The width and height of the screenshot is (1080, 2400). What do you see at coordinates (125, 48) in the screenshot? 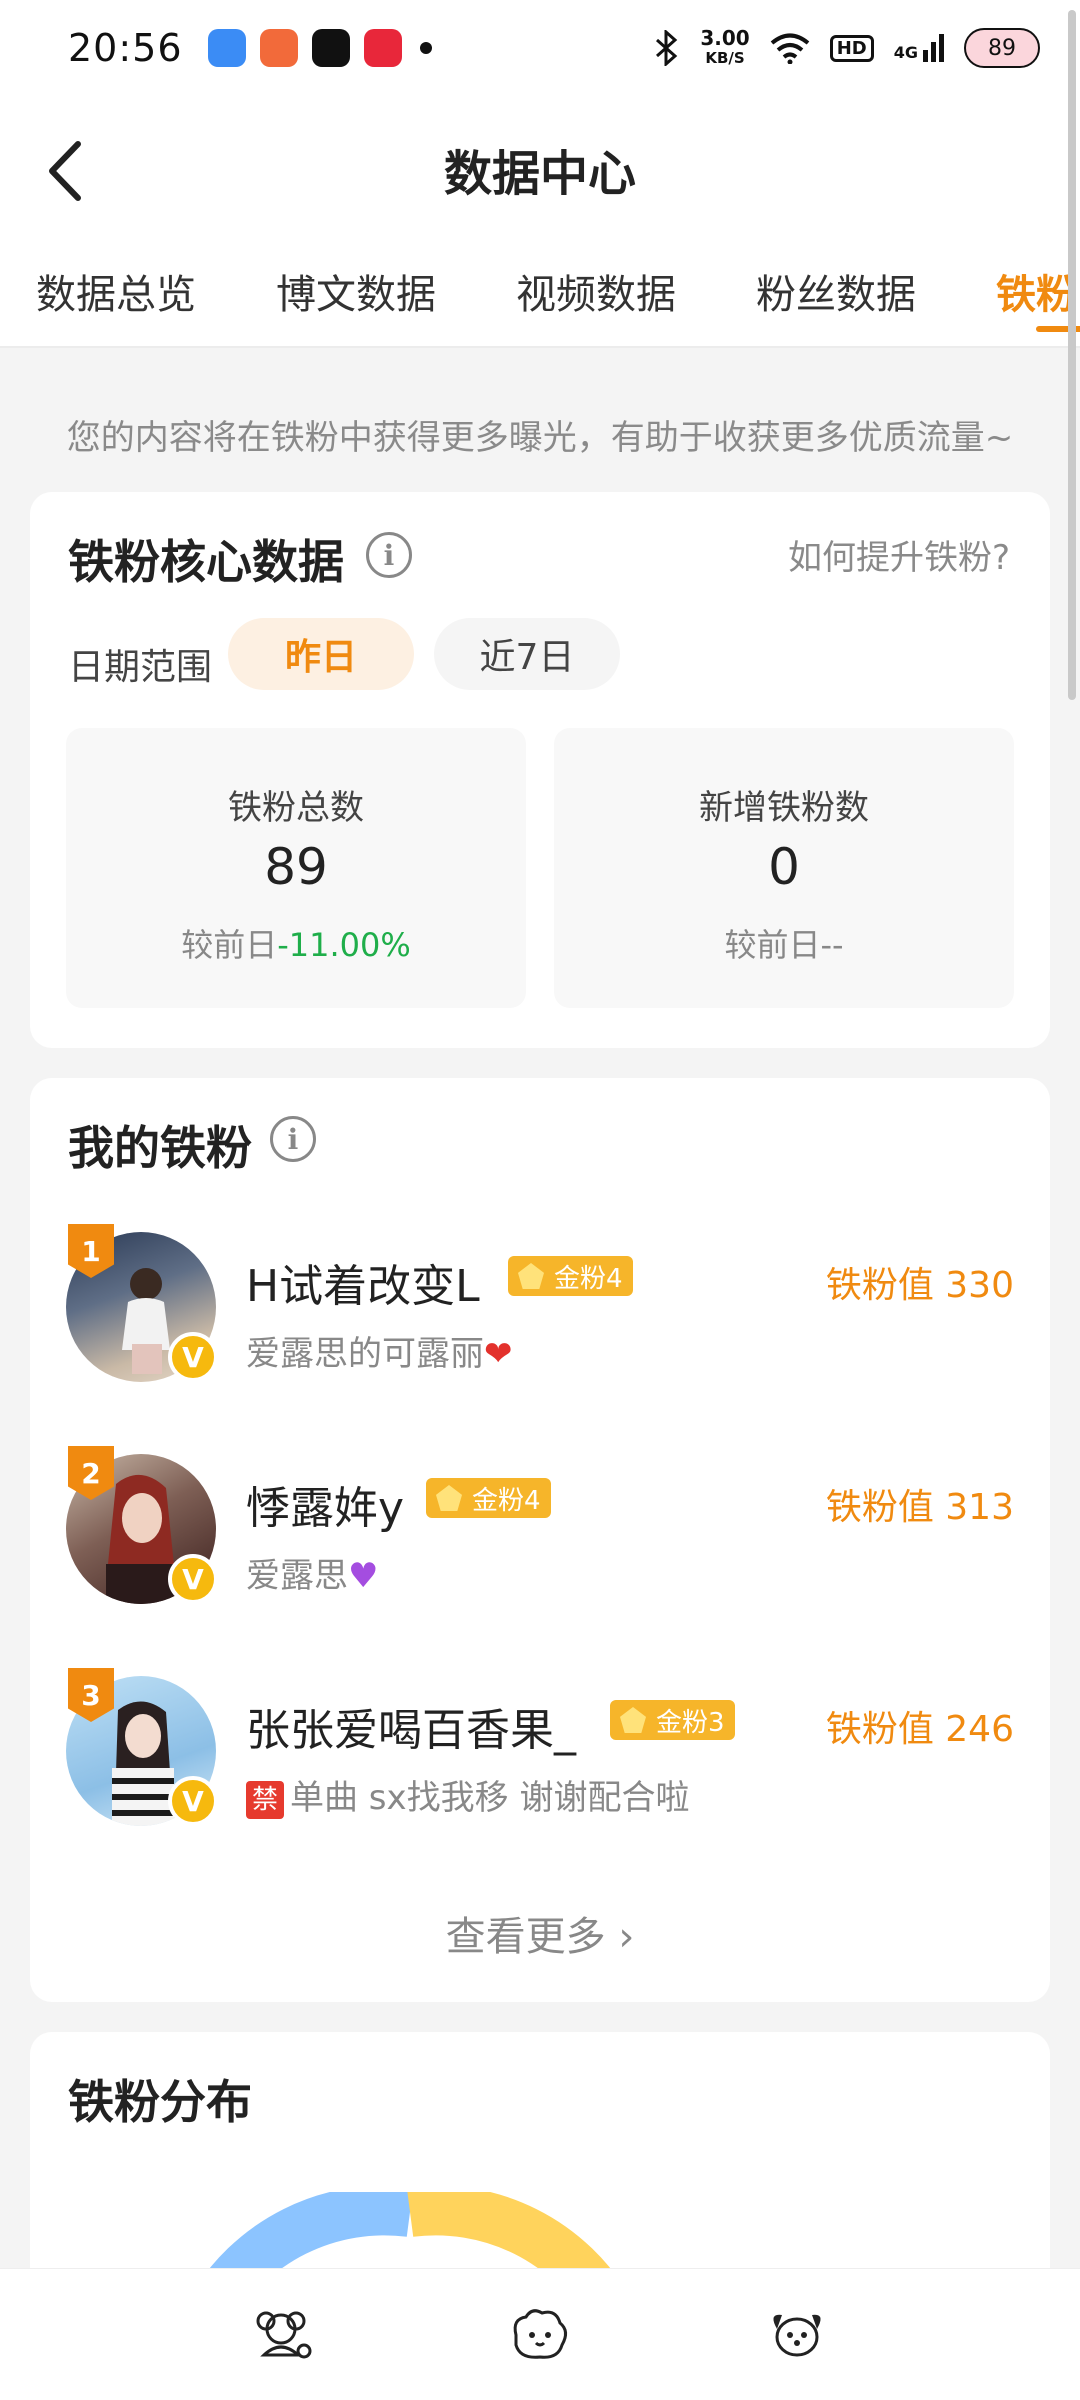
I see `status-time: 20:56` at bounding box center [125, 48].